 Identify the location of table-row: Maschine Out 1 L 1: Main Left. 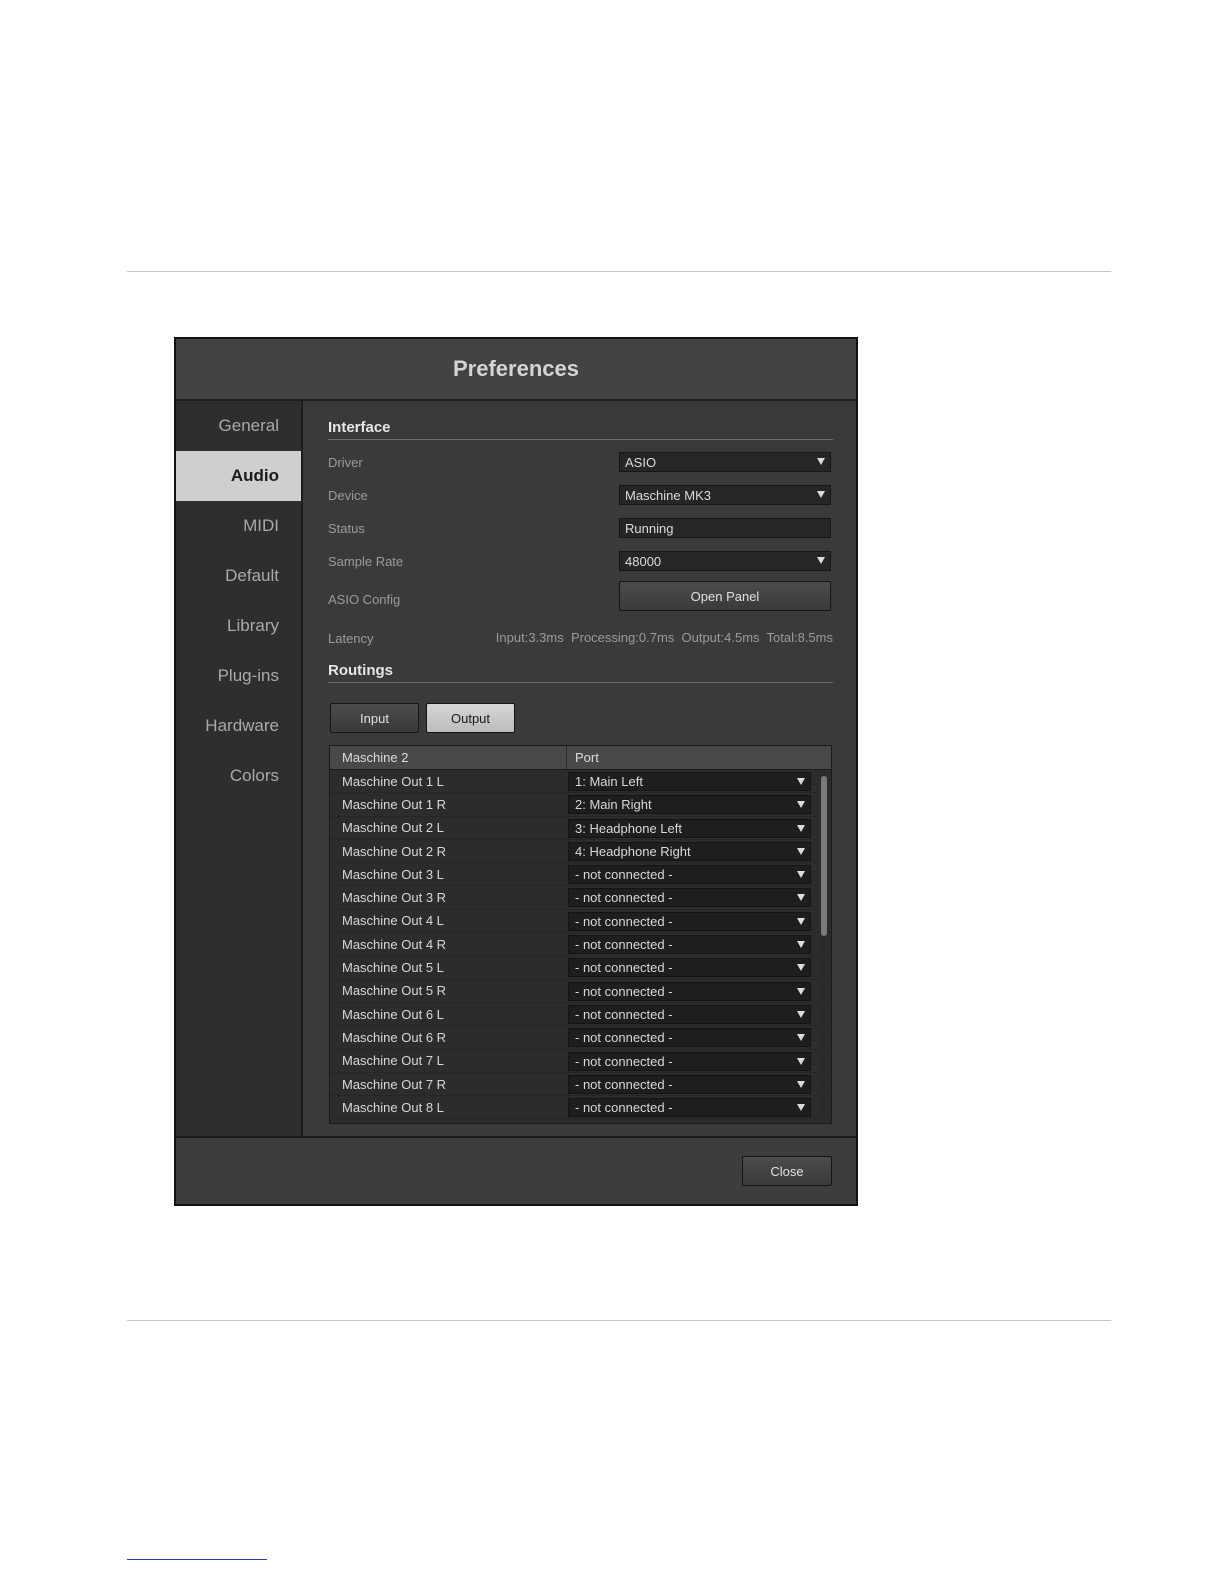
(580, 782).